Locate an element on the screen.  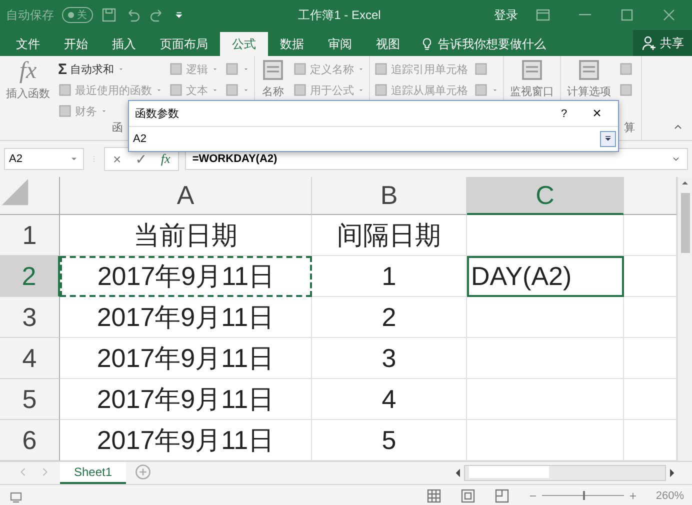
save-icon is located at coordinates (109, 15).